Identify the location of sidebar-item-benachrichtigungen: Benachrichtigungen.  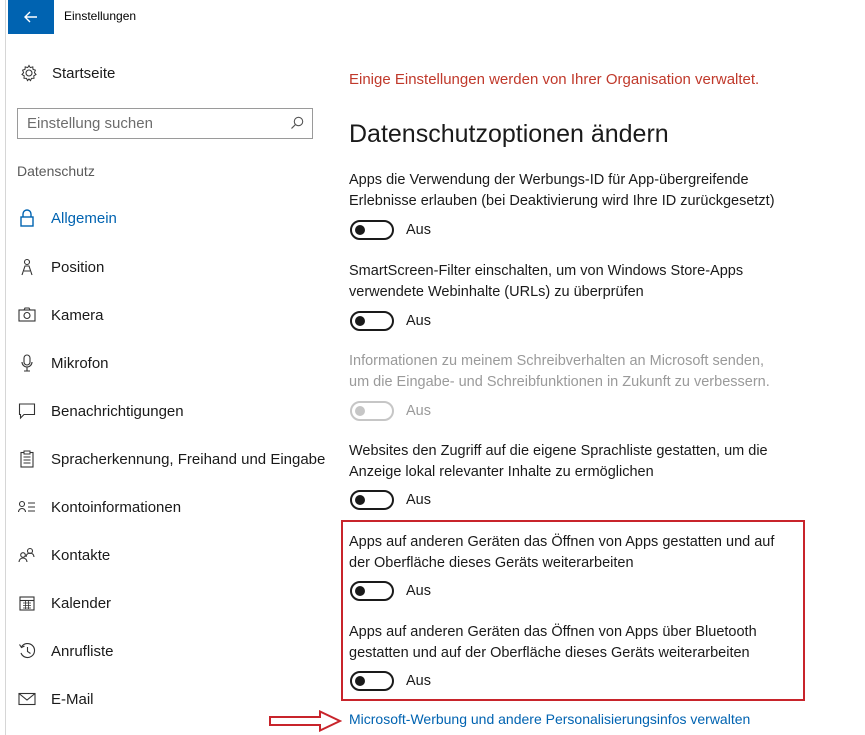
(100, 411).